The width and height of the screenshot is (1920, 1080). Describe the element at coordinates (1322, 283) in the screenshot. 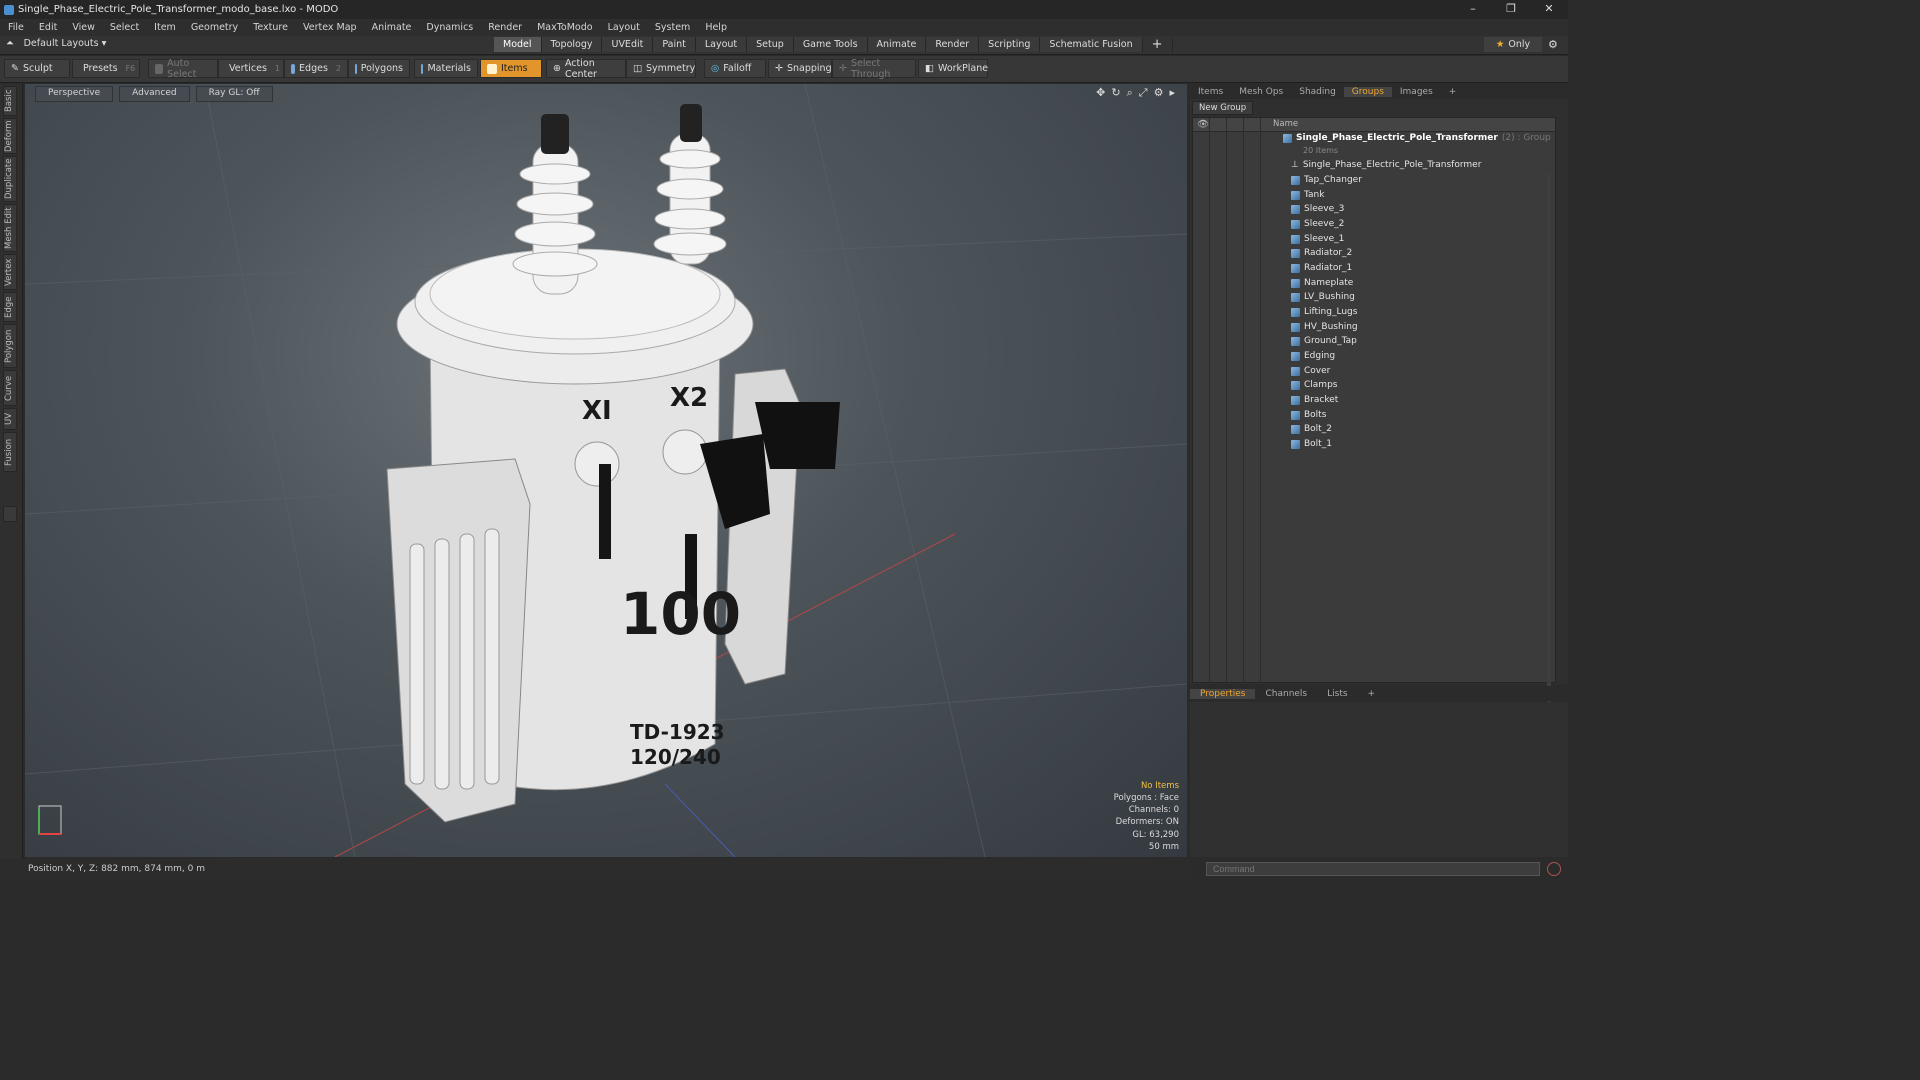

I see `list-item: Nameplate` at that location.